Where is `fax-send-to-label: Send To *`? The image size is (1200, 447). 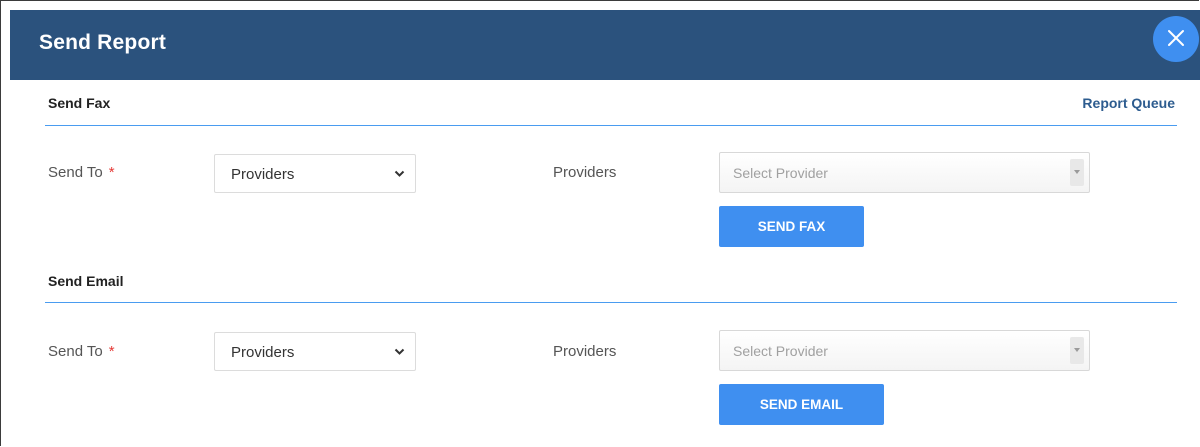 fax-send-to-label: Send To * is located at coordinates (81, 172).